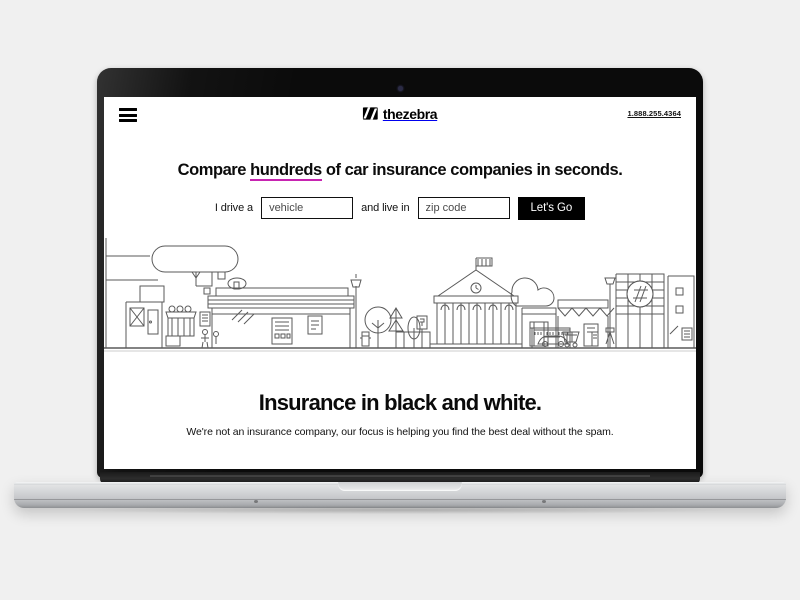  I want to click on label-i-drive-a: I drive a, so click(234, 208).